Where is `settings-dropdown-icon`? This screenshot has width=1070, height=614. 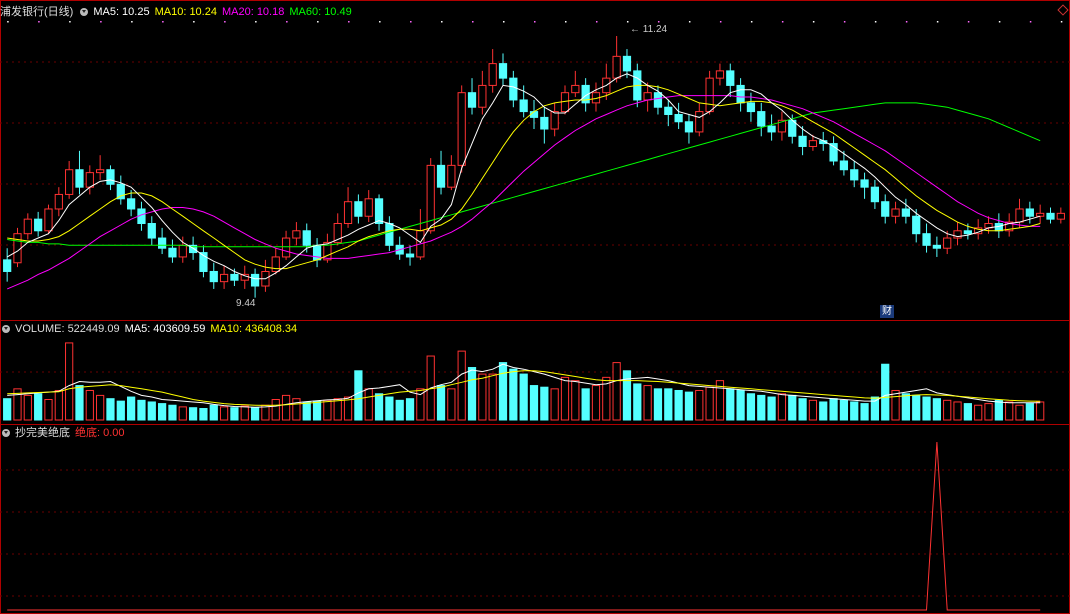 settings-dropdown-icon is located at coordinates (84, 12).